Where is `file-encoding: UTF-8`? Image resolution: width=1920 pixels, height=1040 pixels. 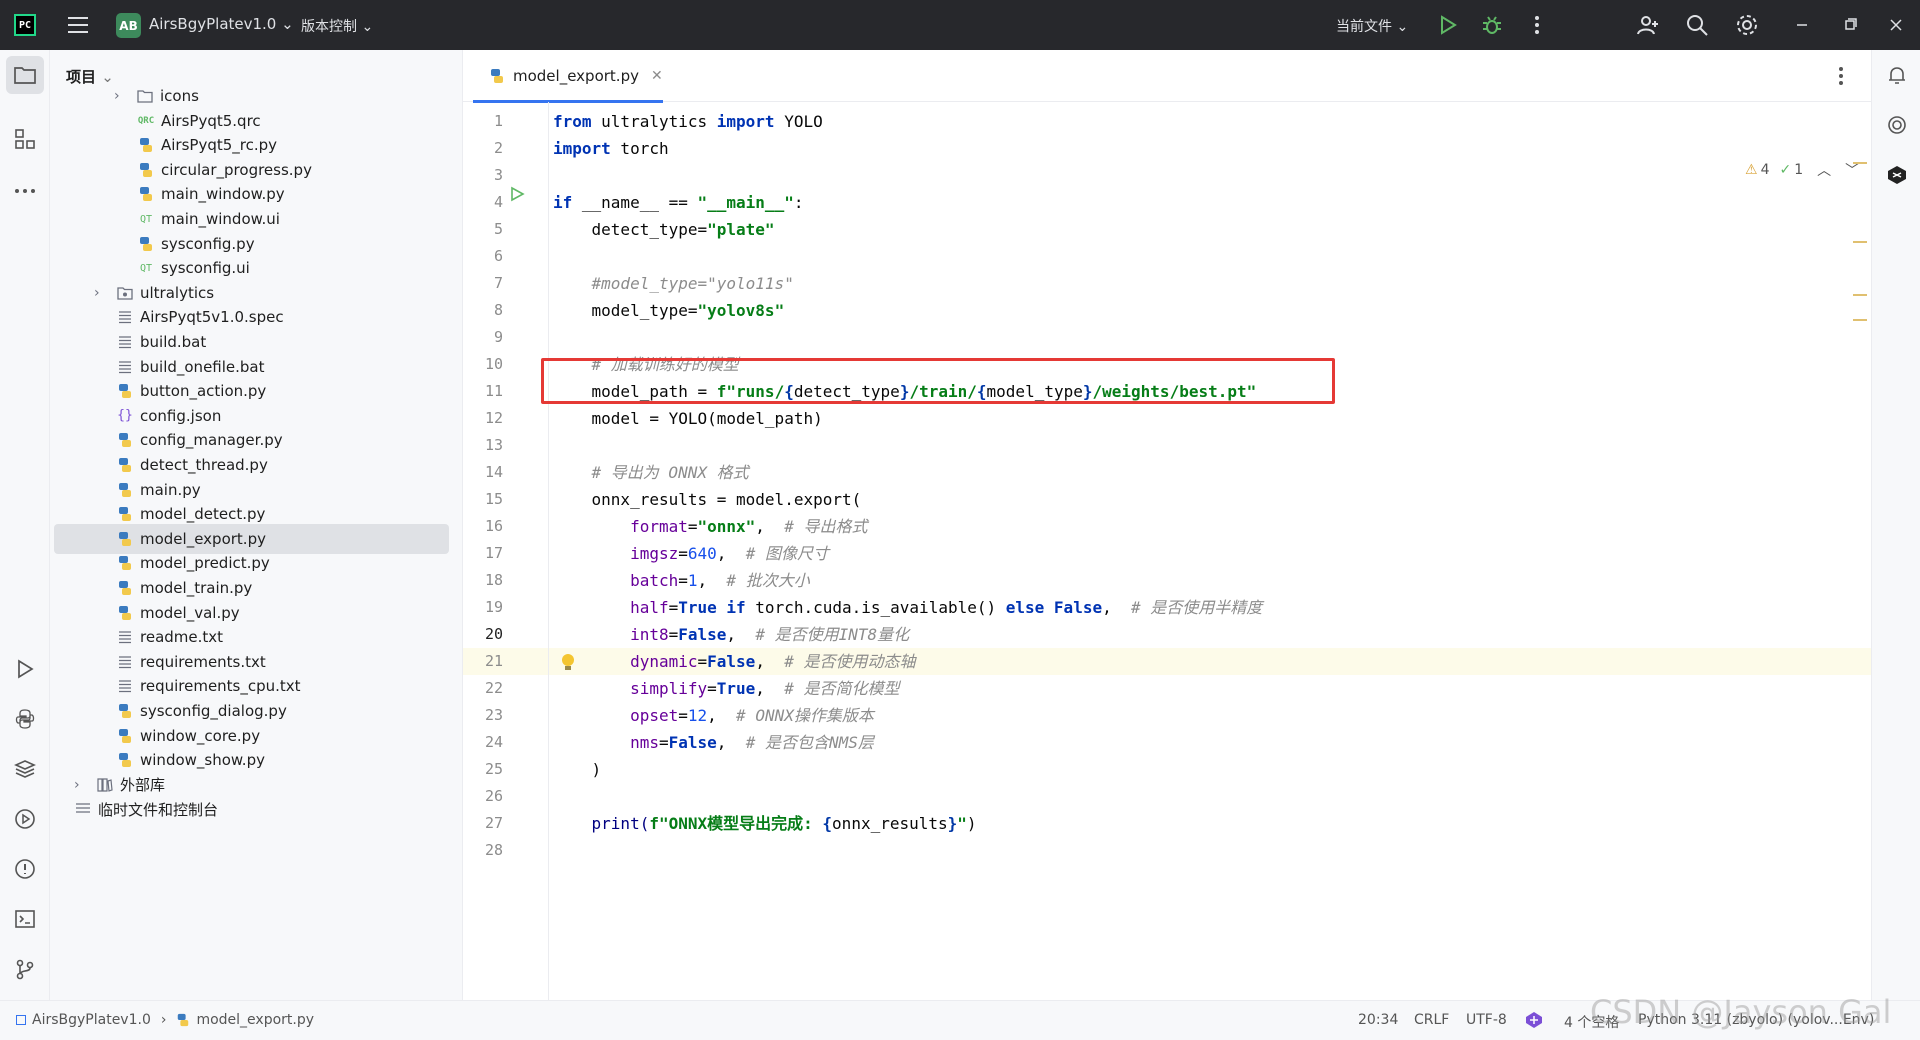
file-encoding: UTF-8 is located at coordinates (1486, 1020).